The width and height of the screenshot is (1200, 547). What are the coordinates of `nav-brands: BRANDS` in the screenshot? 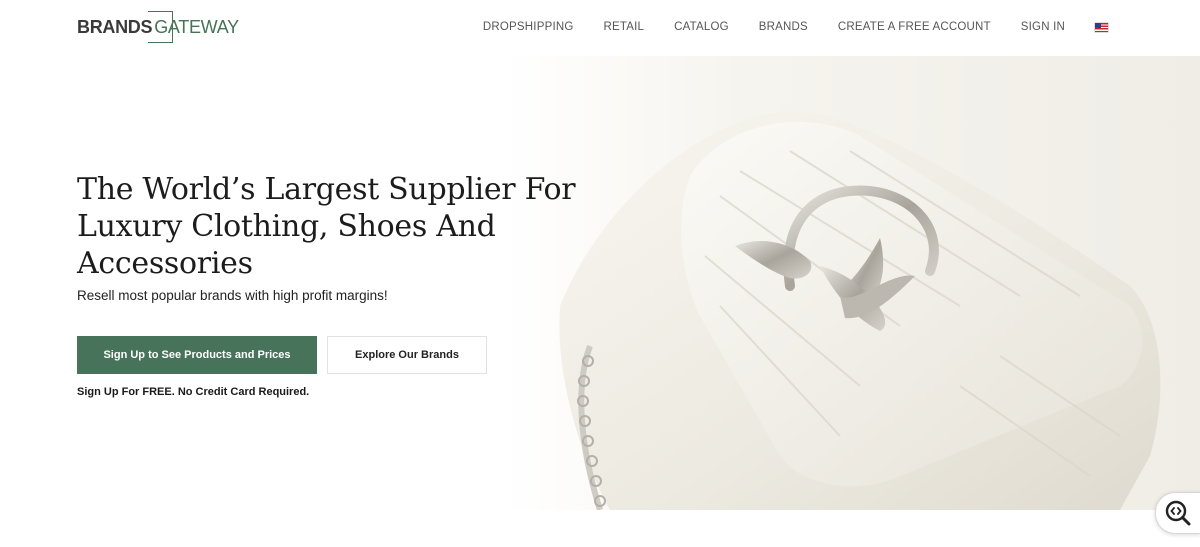 It's located at (783, 27).